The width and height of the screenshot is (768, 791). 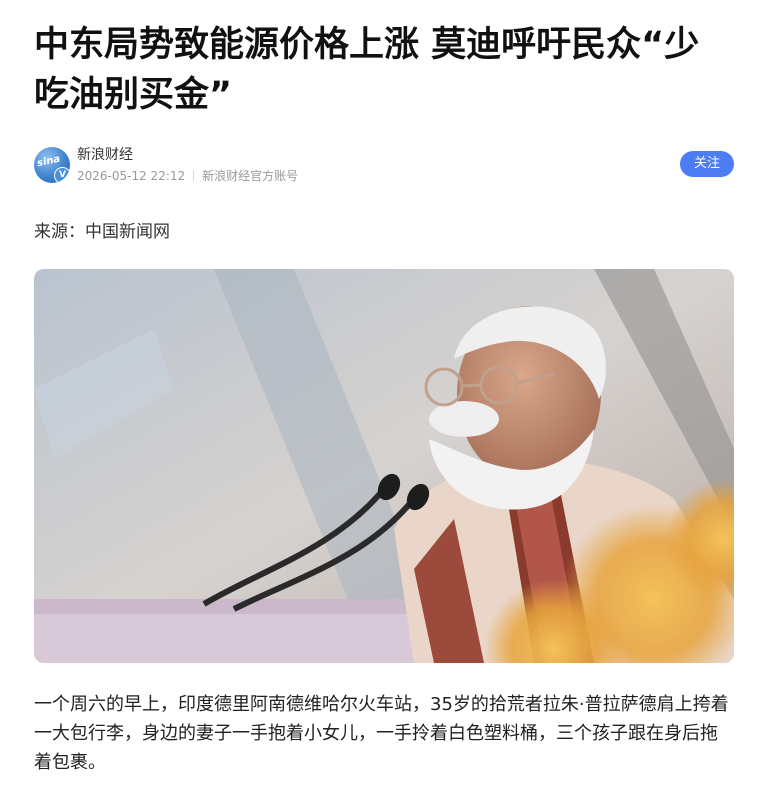 I want to click on author-avatar: sina V, so click(x=52, y=165).